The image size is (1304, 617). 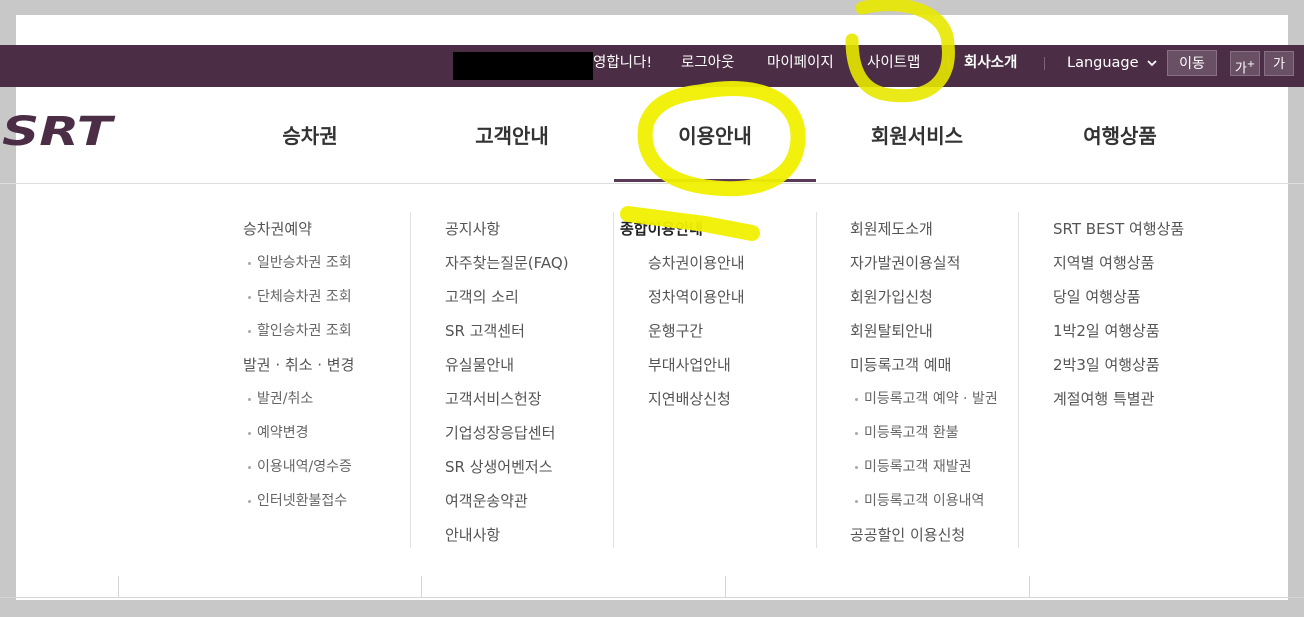 I want to click on gnb-divider, so click(x=652, y=183).